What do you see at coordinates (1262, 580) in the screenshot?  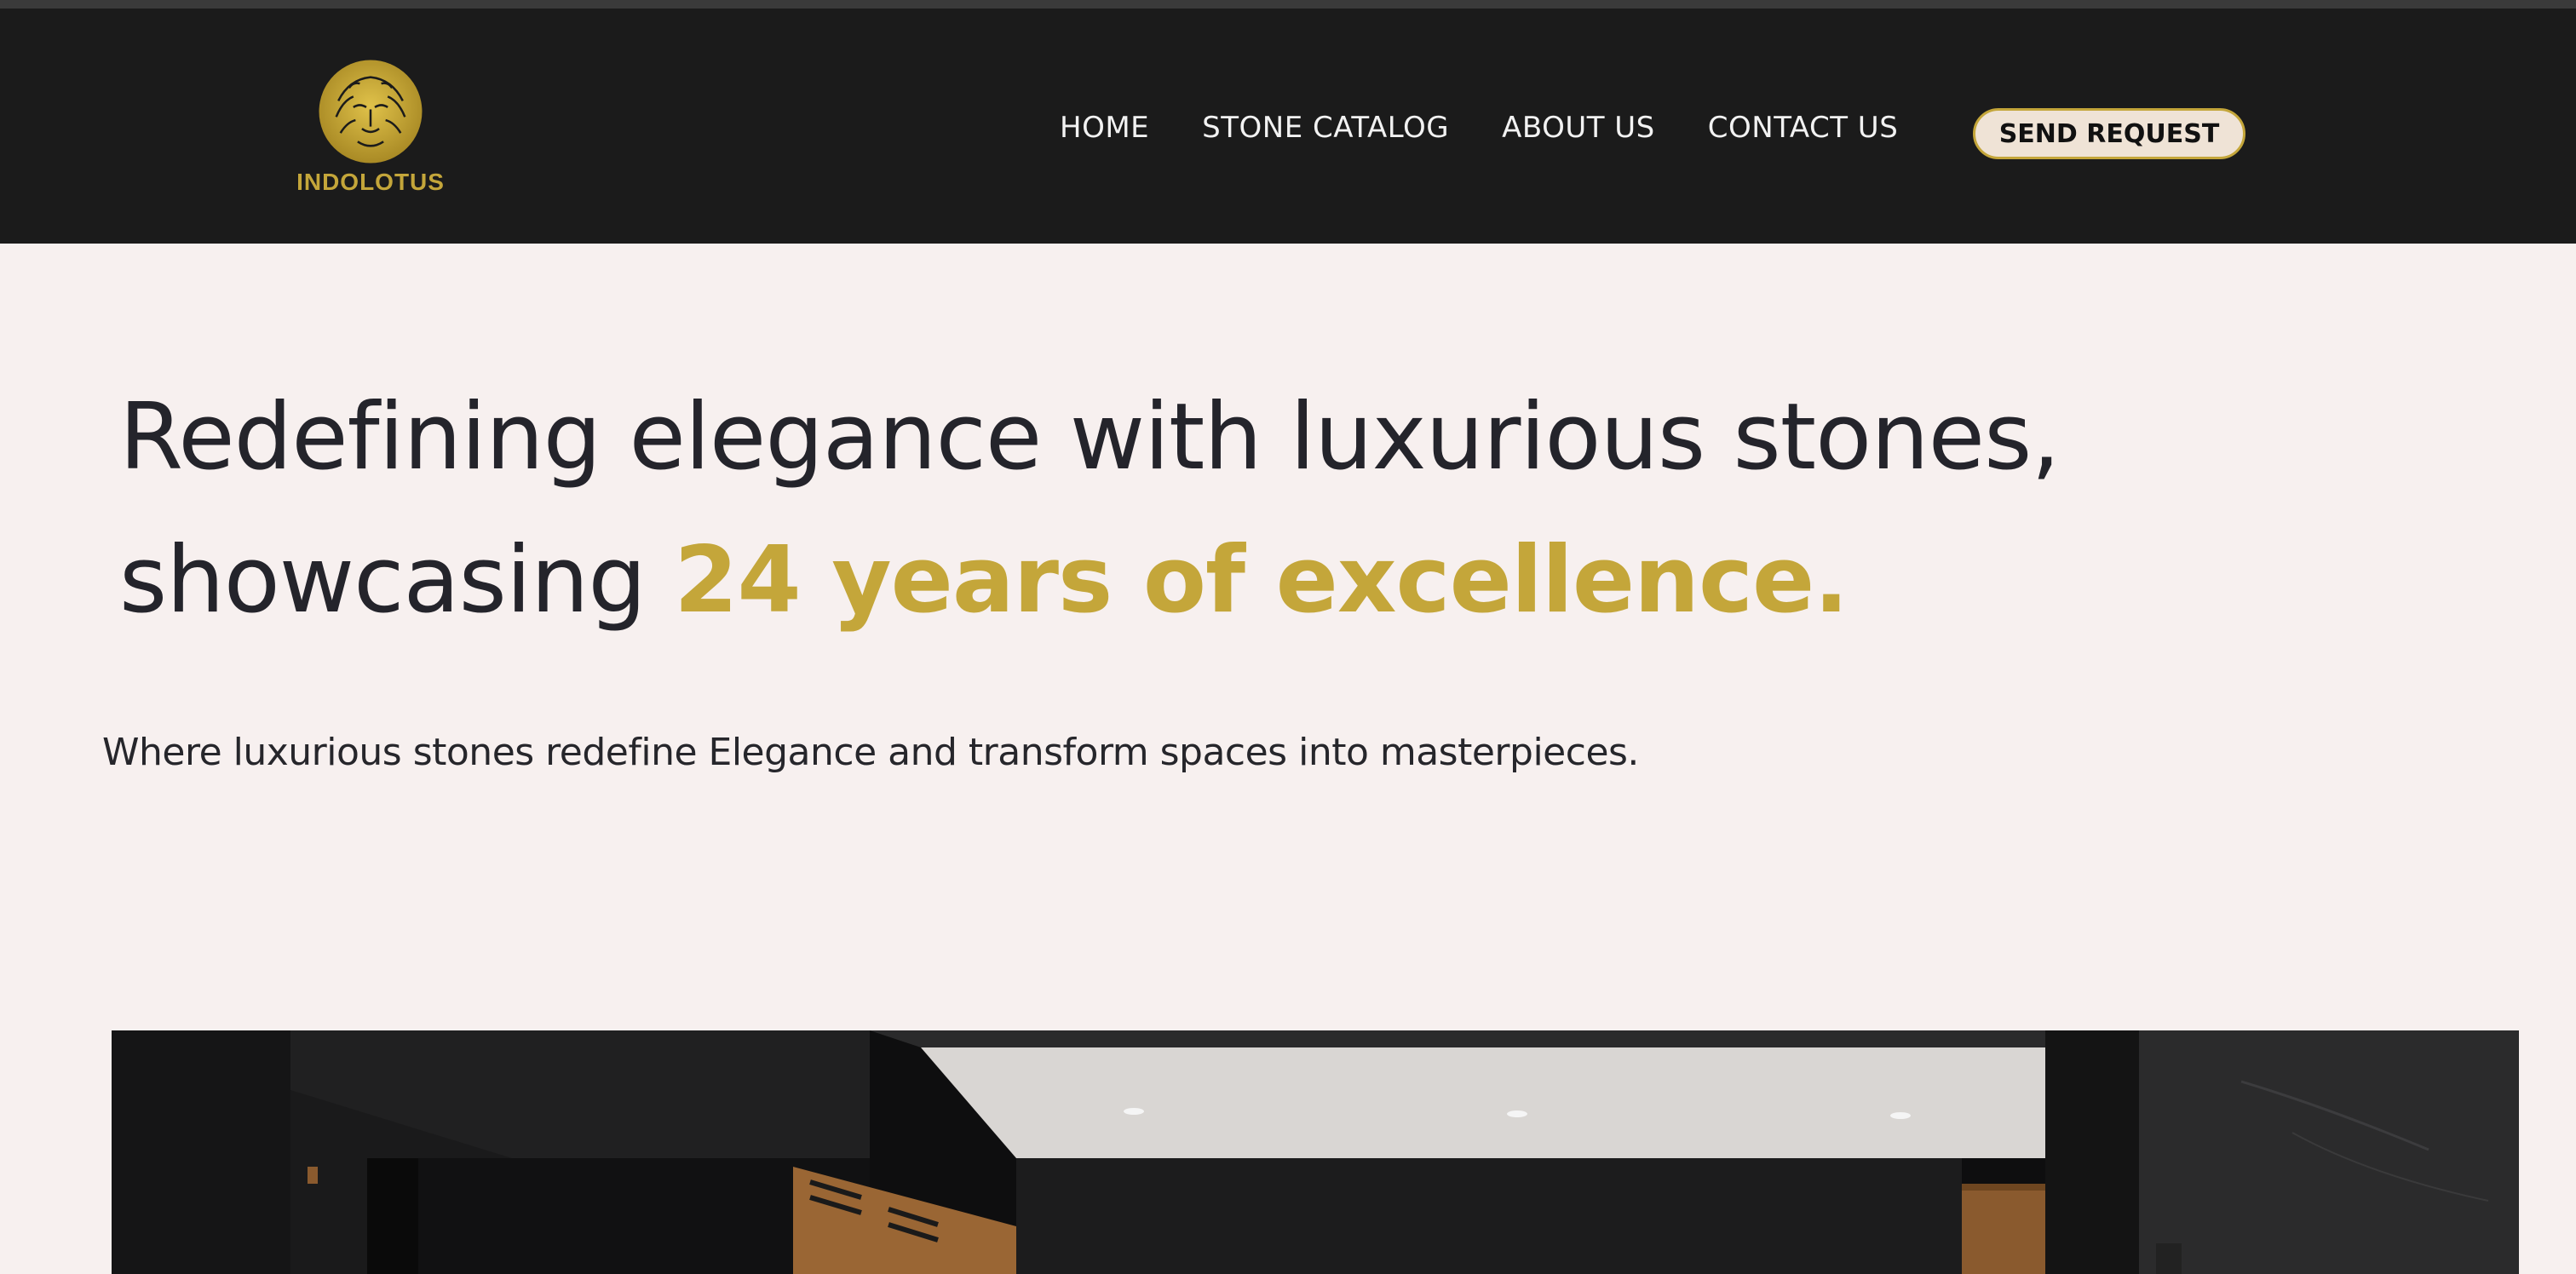 I see `hero-title-accent: 24 years of excellence.` at bounding box center [1262, 580].